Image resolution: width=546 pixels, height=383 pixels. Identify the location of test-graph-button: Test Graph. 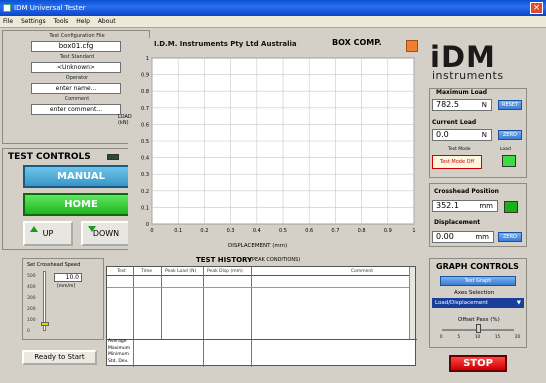
(478, 281).